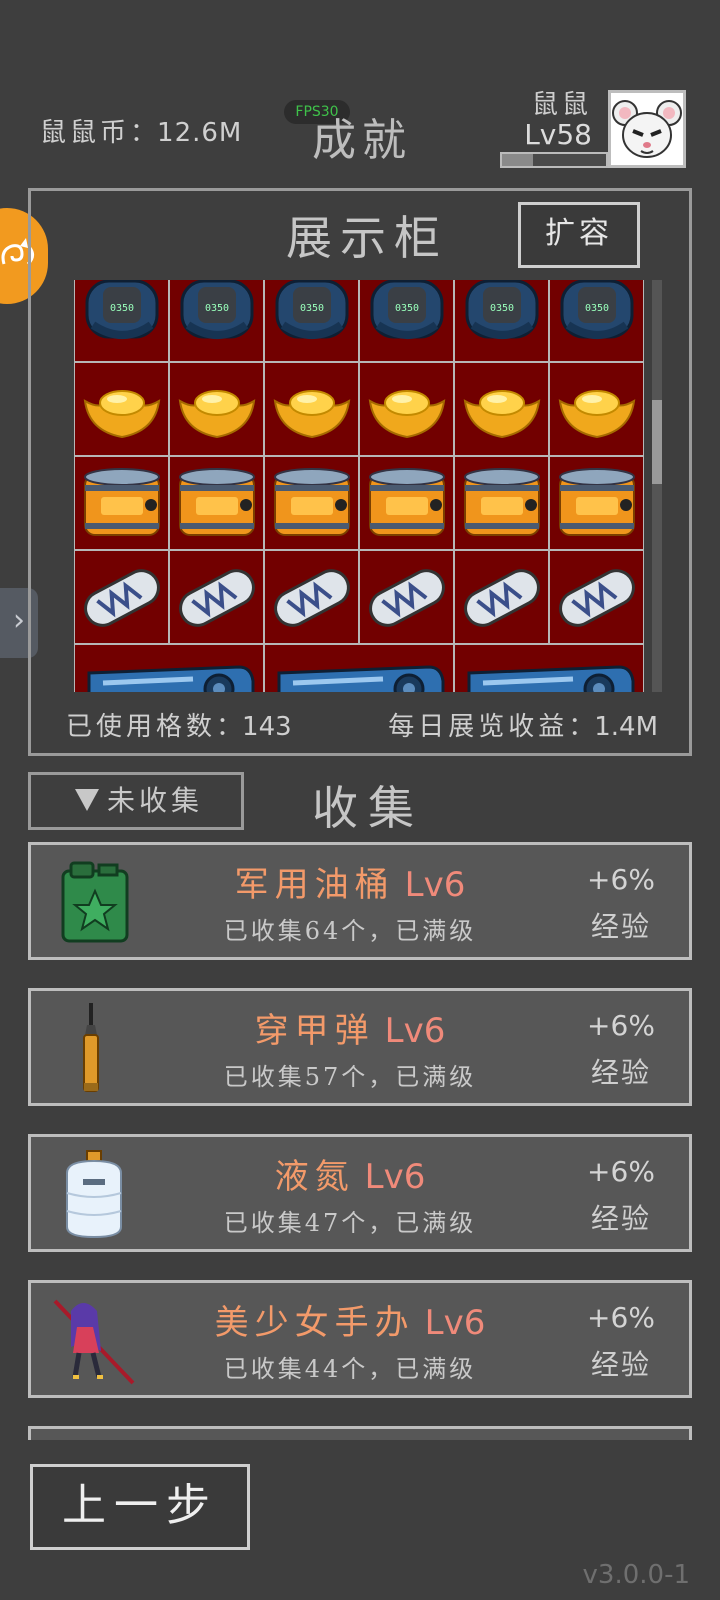 This screenshot has width=720, height=1600. What do you see at coordinates (94, 1342) in the screenshot?
I see `anime-figure-icon` at bounding box center [94, 1342].